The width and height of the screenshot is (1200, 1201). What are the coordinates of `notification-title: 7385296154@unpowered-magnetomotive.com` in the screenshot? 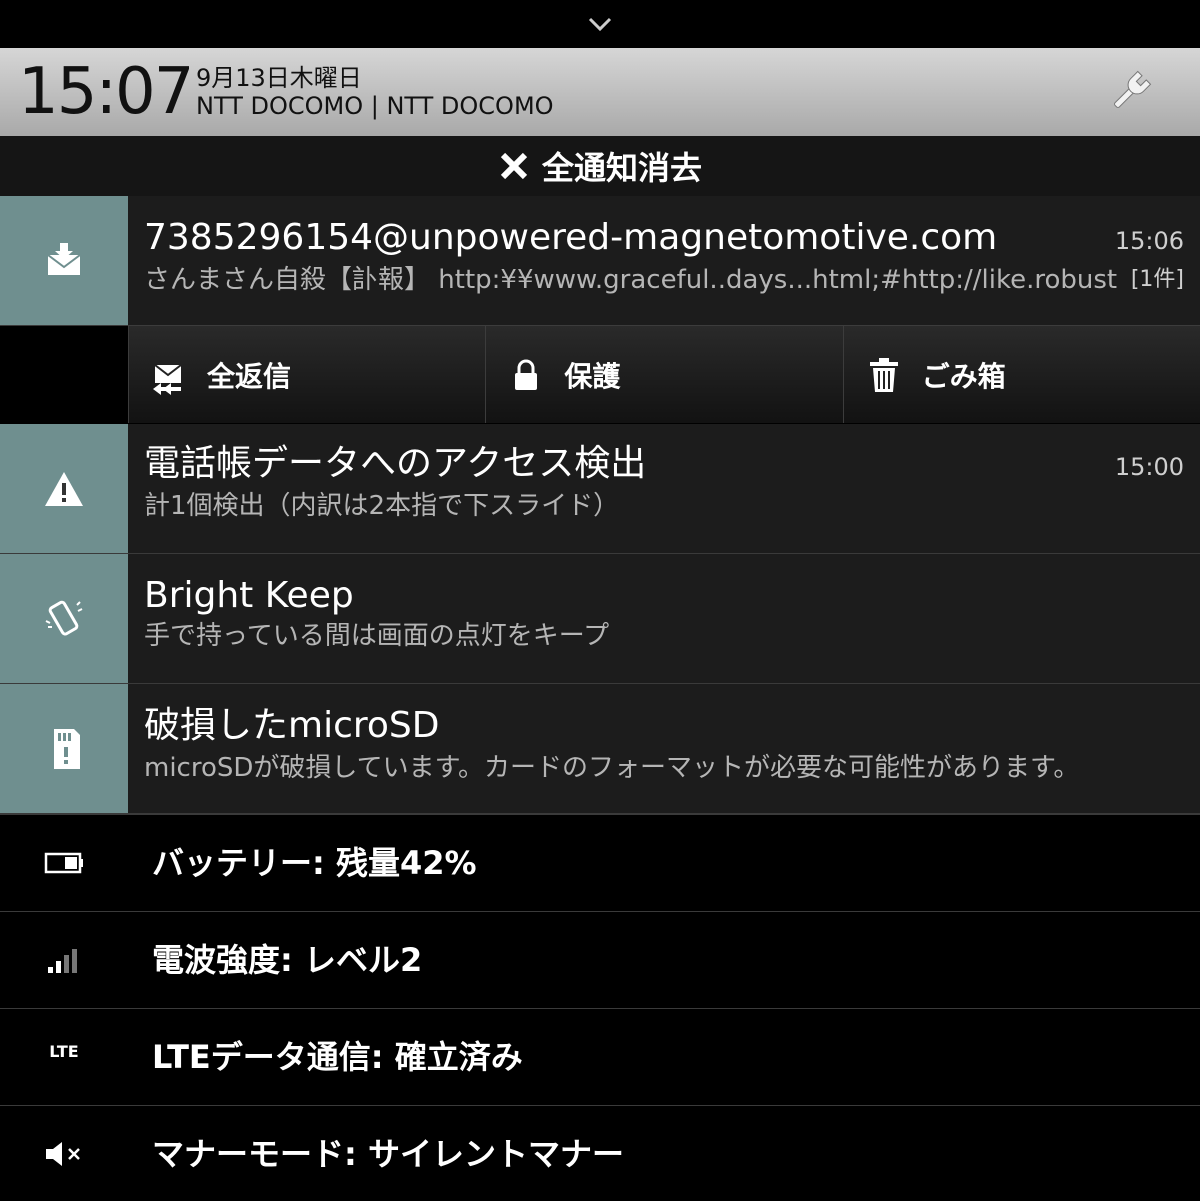 It's located at (571, 237).